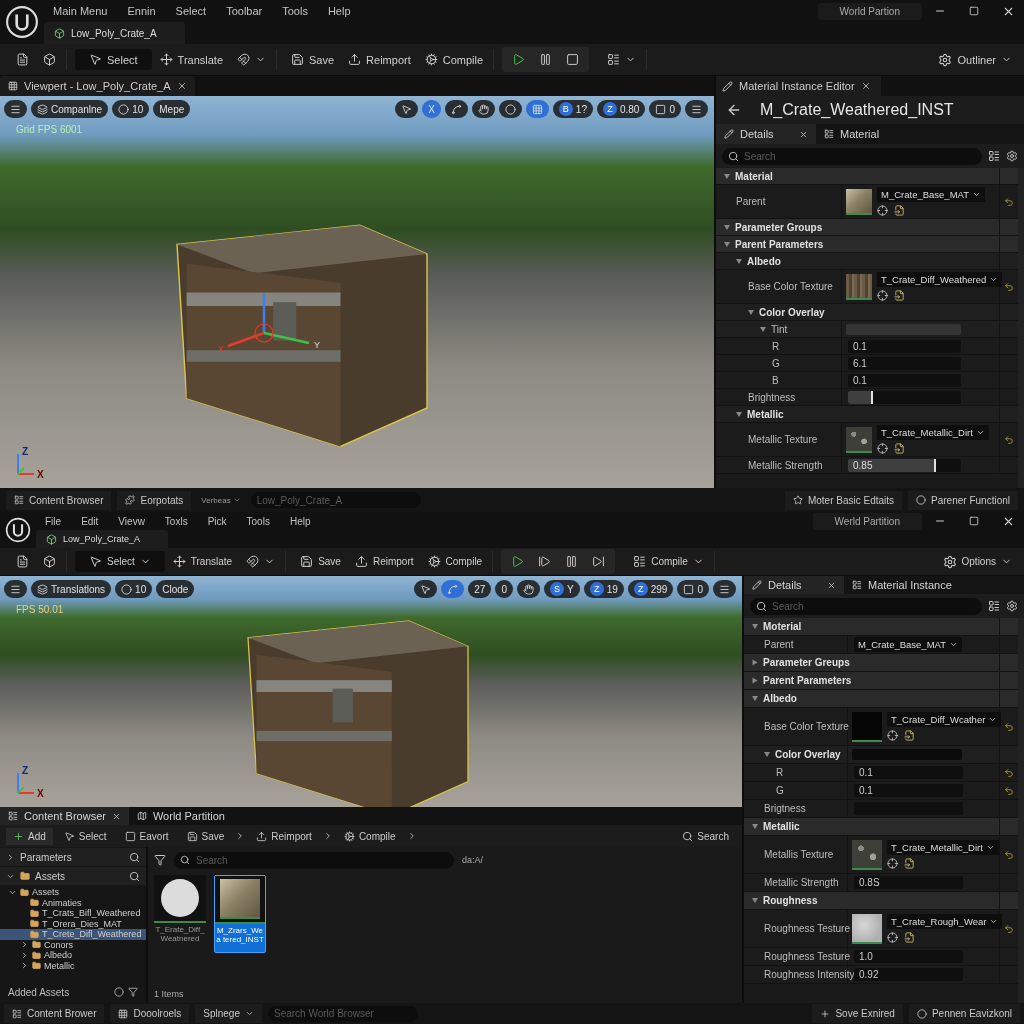  I want to click on dock-tab: Sove Exnired, so click(857, 1013).